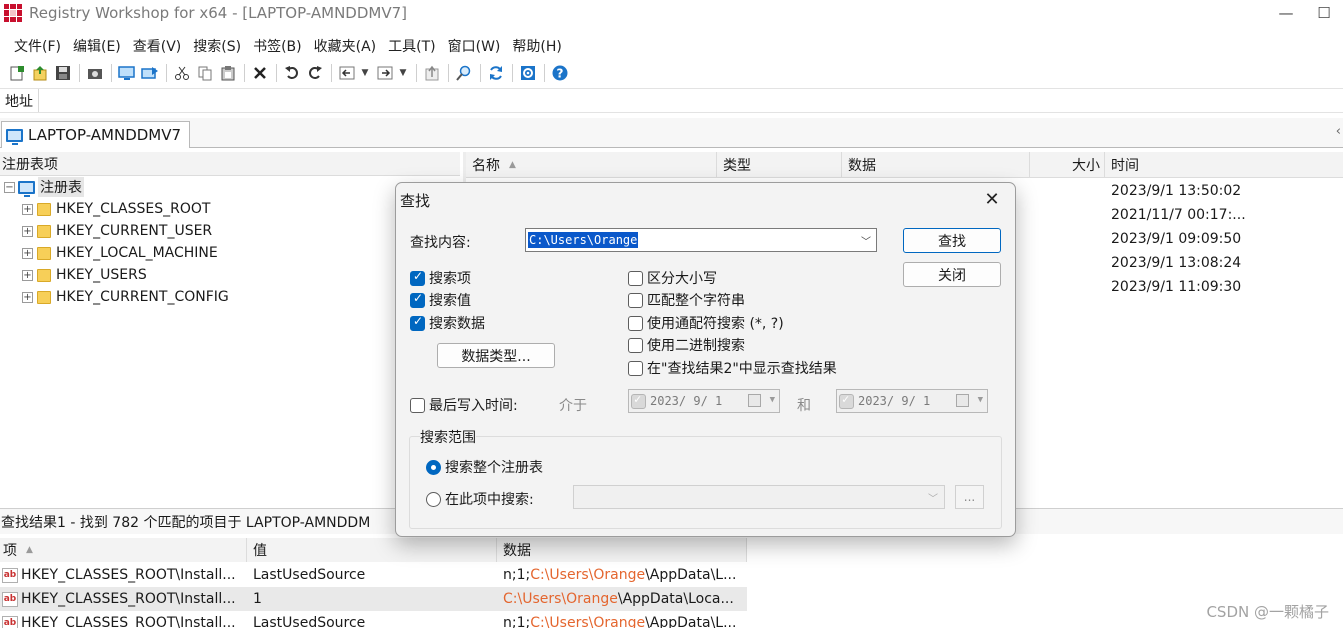  What do you see at coordinates (230, 231) in the screenshot?
I see `tree-item-hkey-current-user: + HKEY_CURRENT_USER` at bounding box center [230, 231].